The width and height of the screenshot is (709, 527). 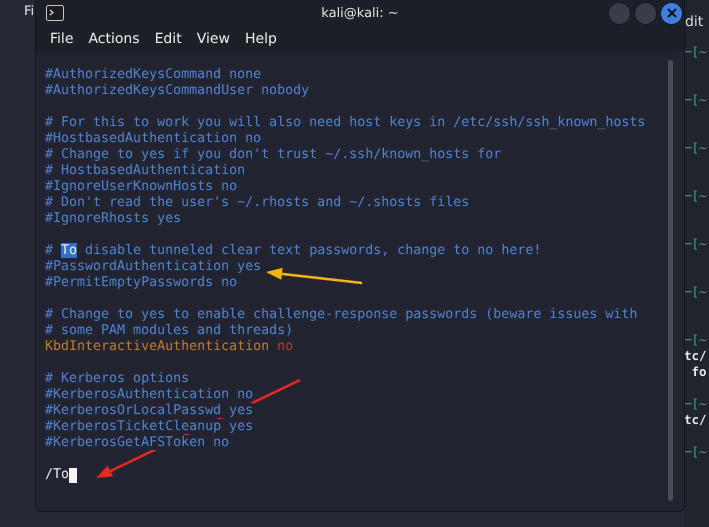 What do you see at coordinates (55, 13) in the screenshot?
I see `terminal-icon` at bounding box center [55, 13].